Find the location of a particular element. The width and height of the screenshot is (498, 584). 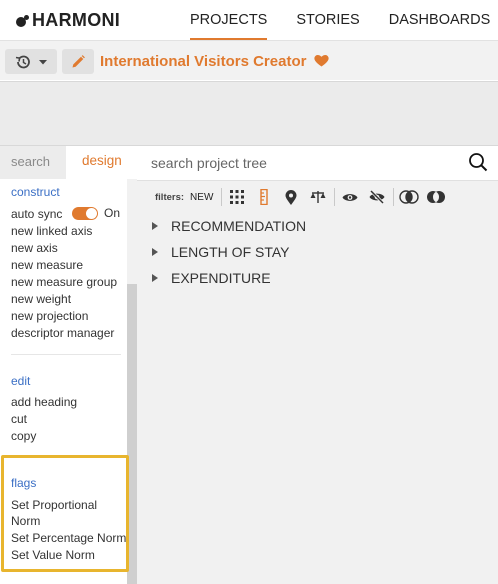

grid-icon is located at coordinates (237, 197).